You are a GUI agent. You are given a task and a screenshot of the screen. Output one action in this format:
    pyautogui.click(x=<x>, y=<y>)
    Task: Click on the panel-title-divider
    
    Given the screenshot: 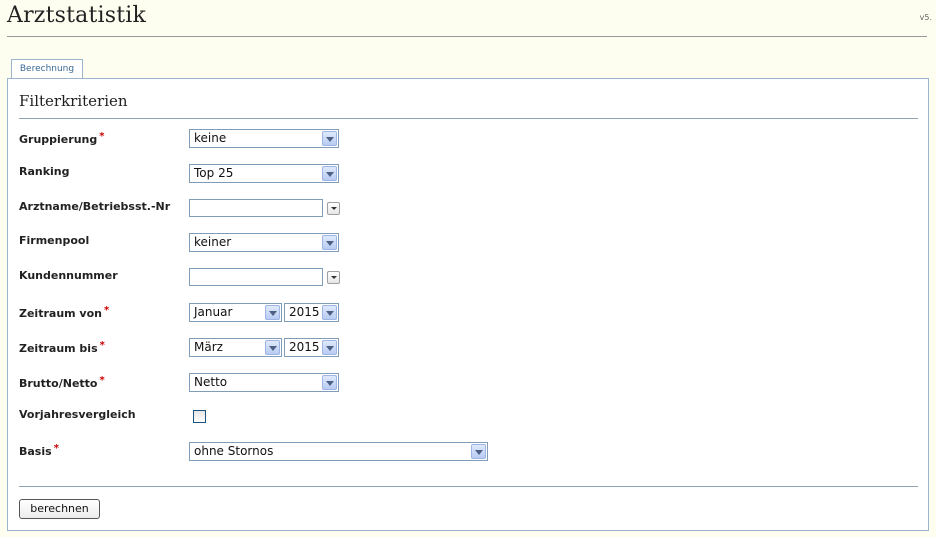 What is the action you would take?
    pyautogui.click(x=468, y=118)
    